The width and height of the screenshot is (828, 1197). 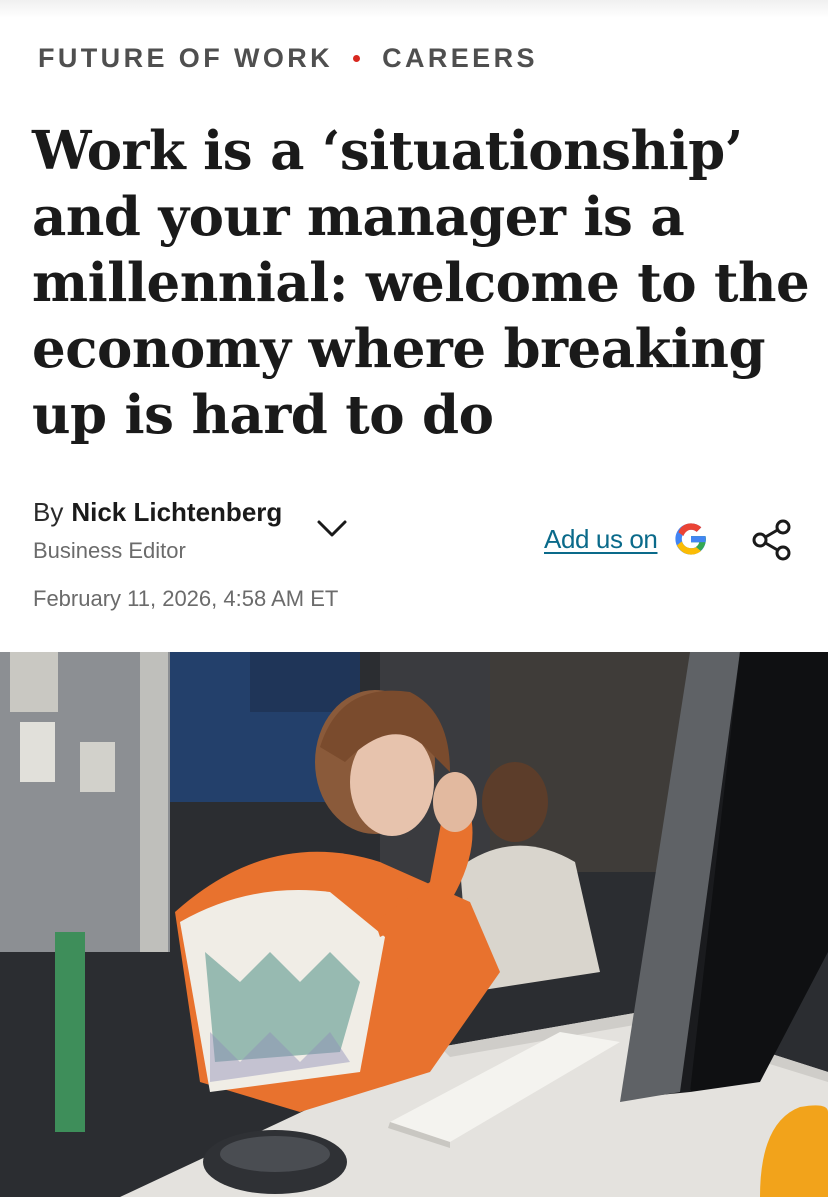 I want to click on publish-date: February 11, 2026, 4:58 AM ET, so click(x=186, y=598).